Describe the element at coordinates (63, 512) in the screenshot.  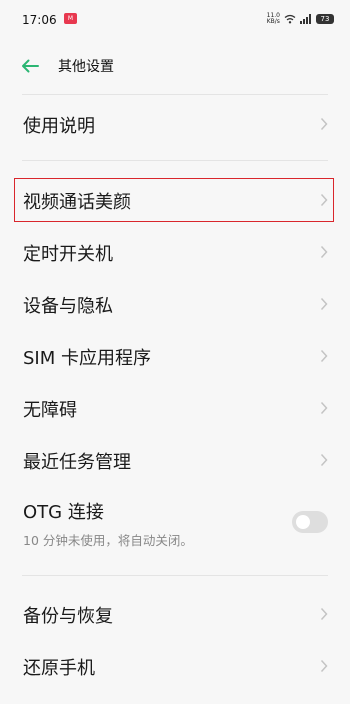
I see `menu-item-label: OTG 连接` at that location.